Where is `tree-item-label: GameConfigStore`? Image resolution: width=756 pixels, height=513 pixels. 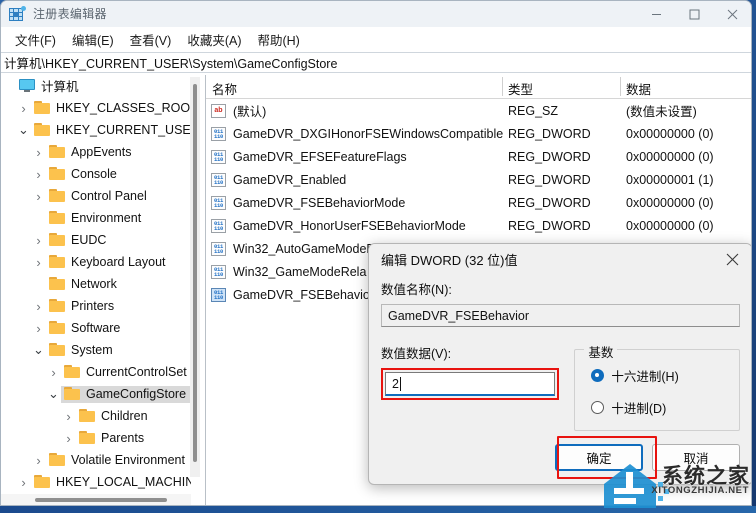
tree-item-label: GameConfigStore is located at coordinates (136, 393).